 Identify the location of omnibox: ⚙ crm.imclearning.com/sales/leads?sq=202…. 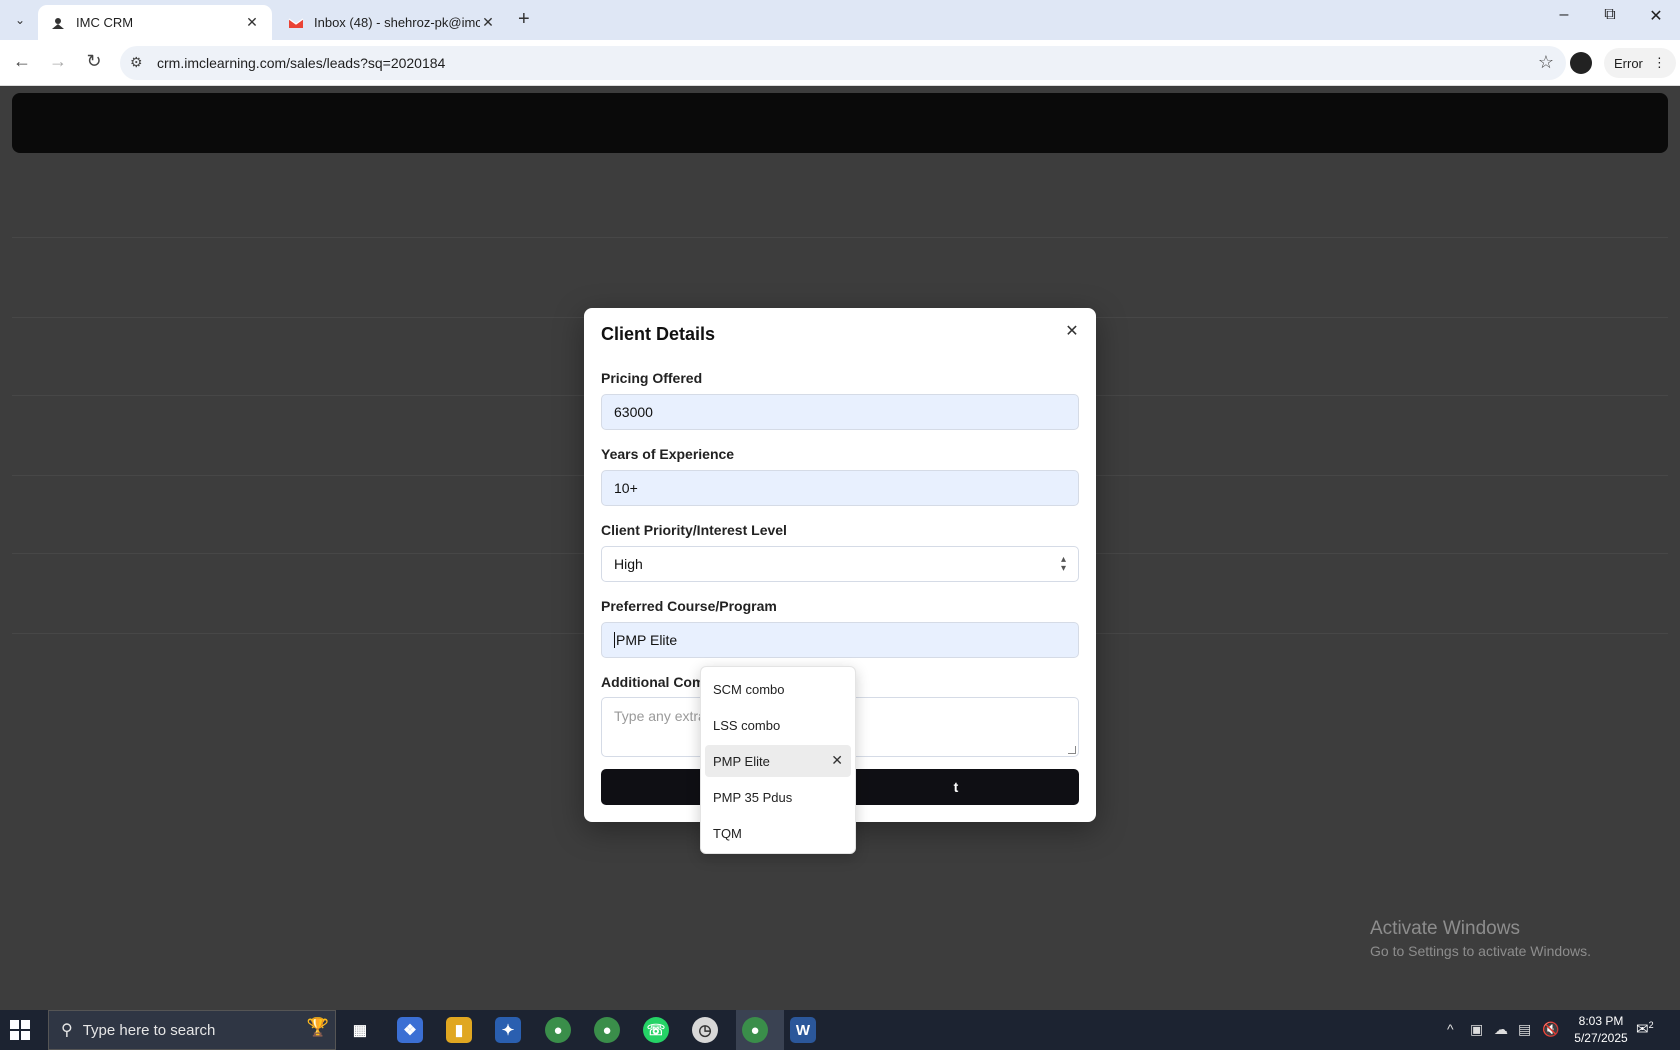
(843, 63).